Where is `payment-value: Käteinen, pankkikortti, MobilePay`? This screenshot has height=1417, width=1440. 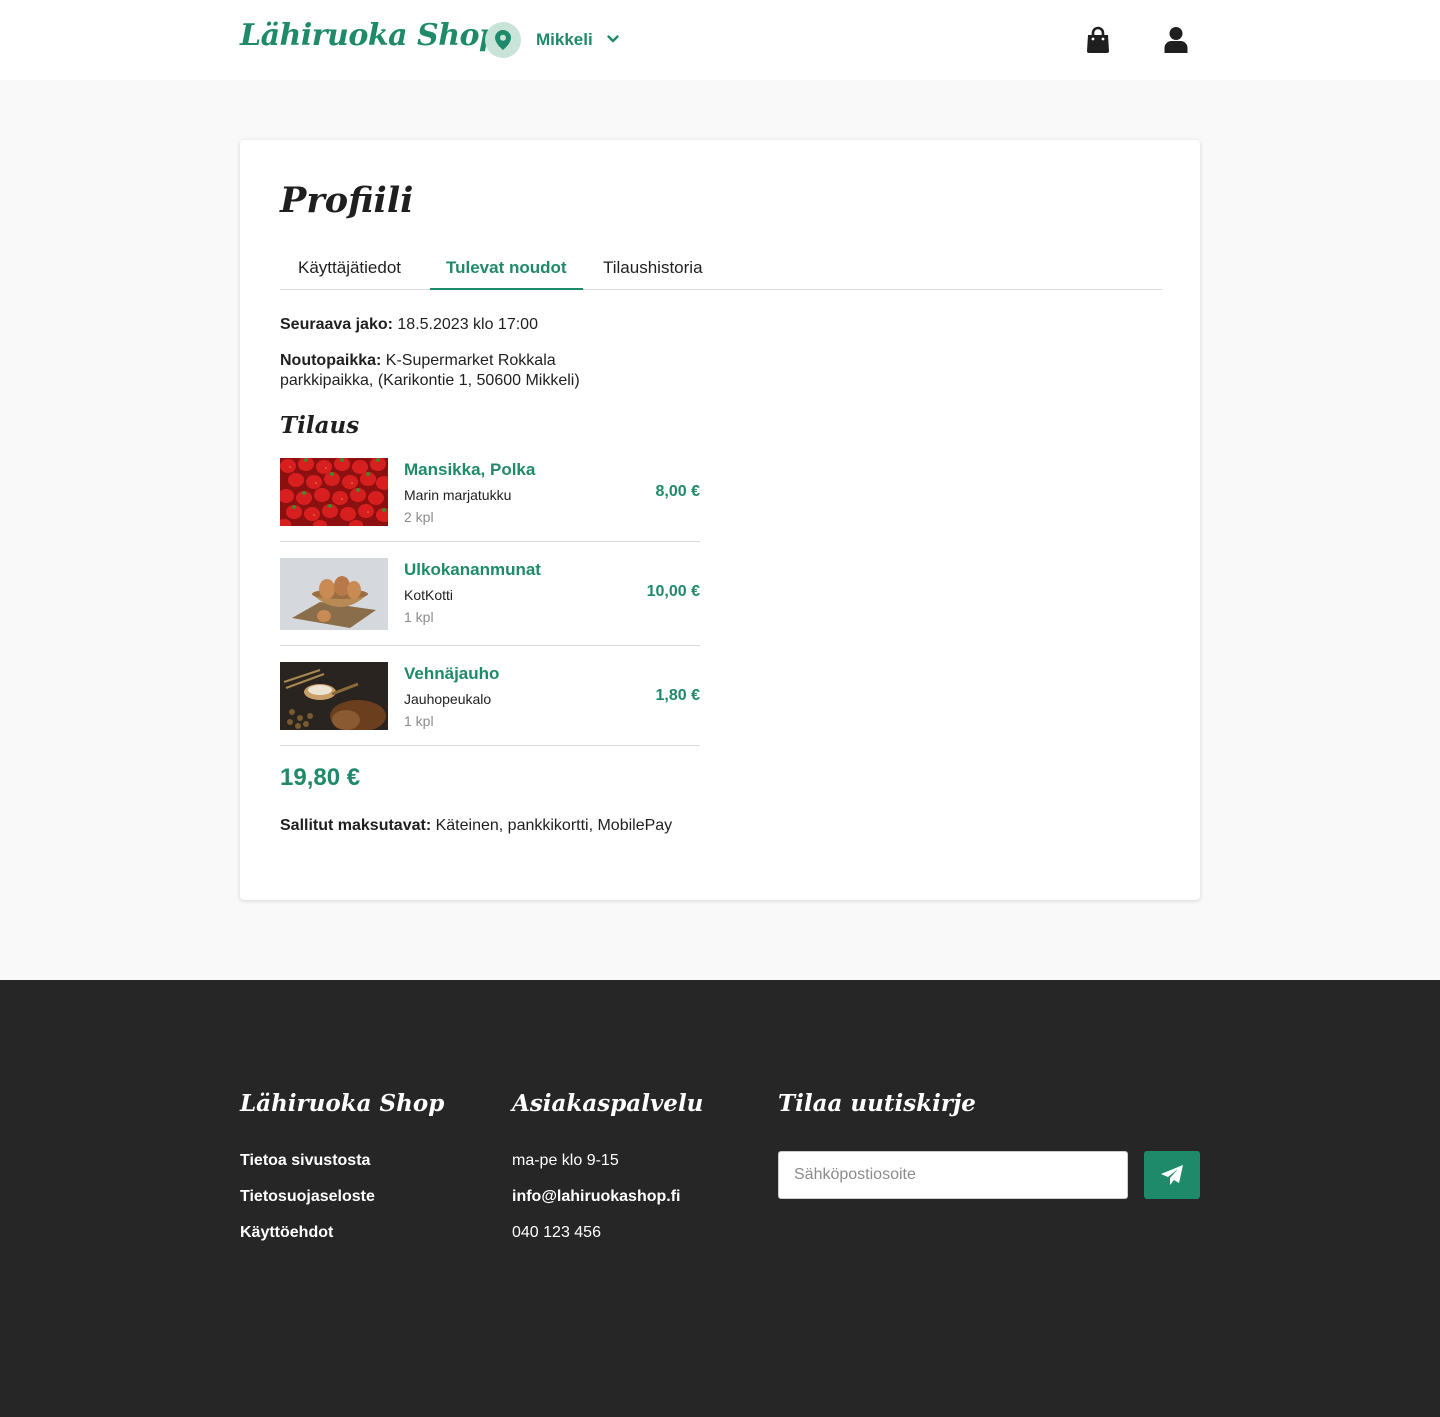
payment-value: Käteinen, pankkikortti, MobilePay is located at coordinates (554, 825).